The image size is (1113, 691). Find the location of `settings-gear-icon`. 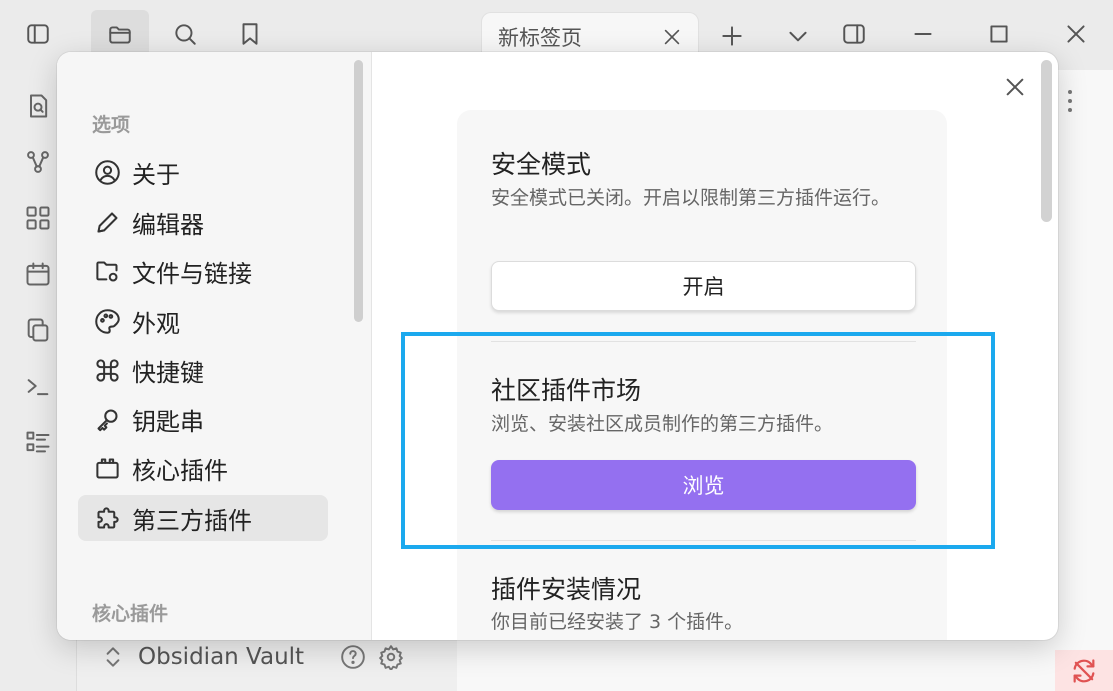

settings-gear-icon is located at coordinates (391, 657).